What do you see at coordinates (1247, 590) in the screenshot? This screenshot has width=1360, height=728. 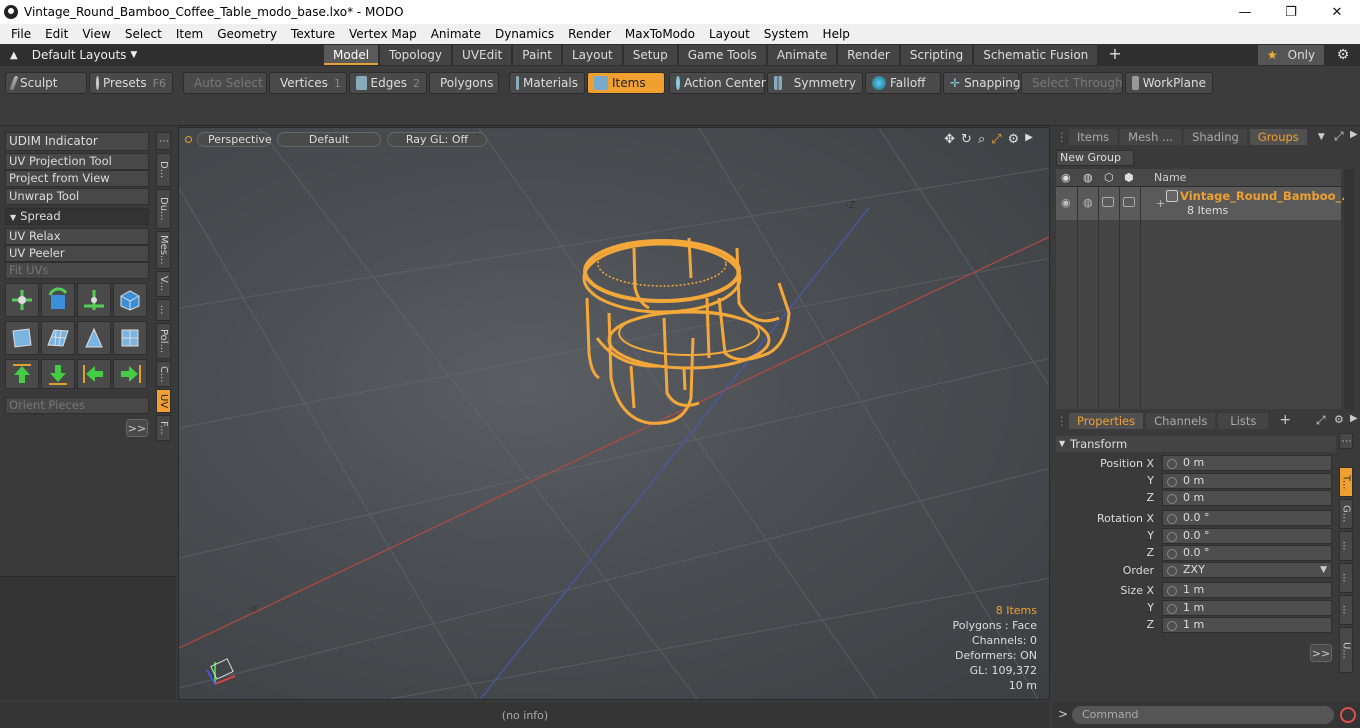 I see `size-x-field: 1 m` at bounding box center [1247, 590].